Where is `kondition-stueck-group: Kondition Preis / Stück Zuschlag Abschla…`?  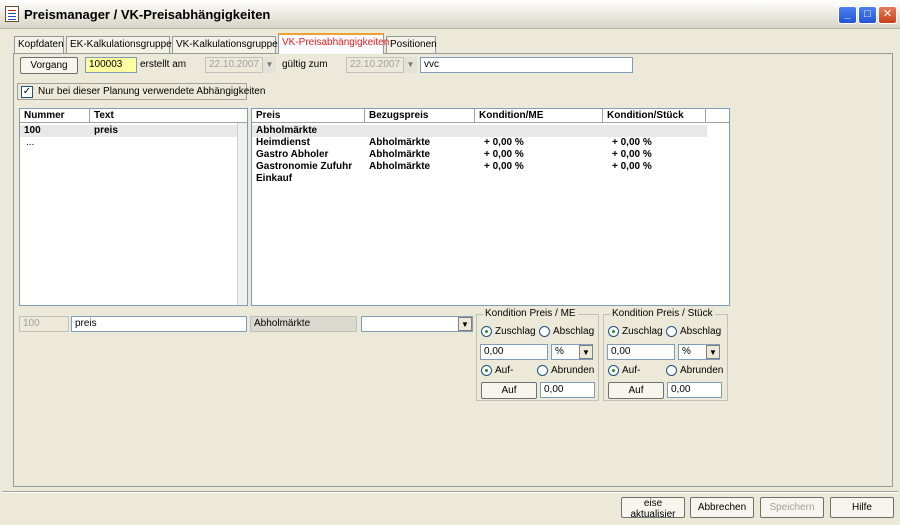
kondition-stueck-group: Kondition Preis / Stück Zuschlag Abschla… is located at coordinates (665, 354).